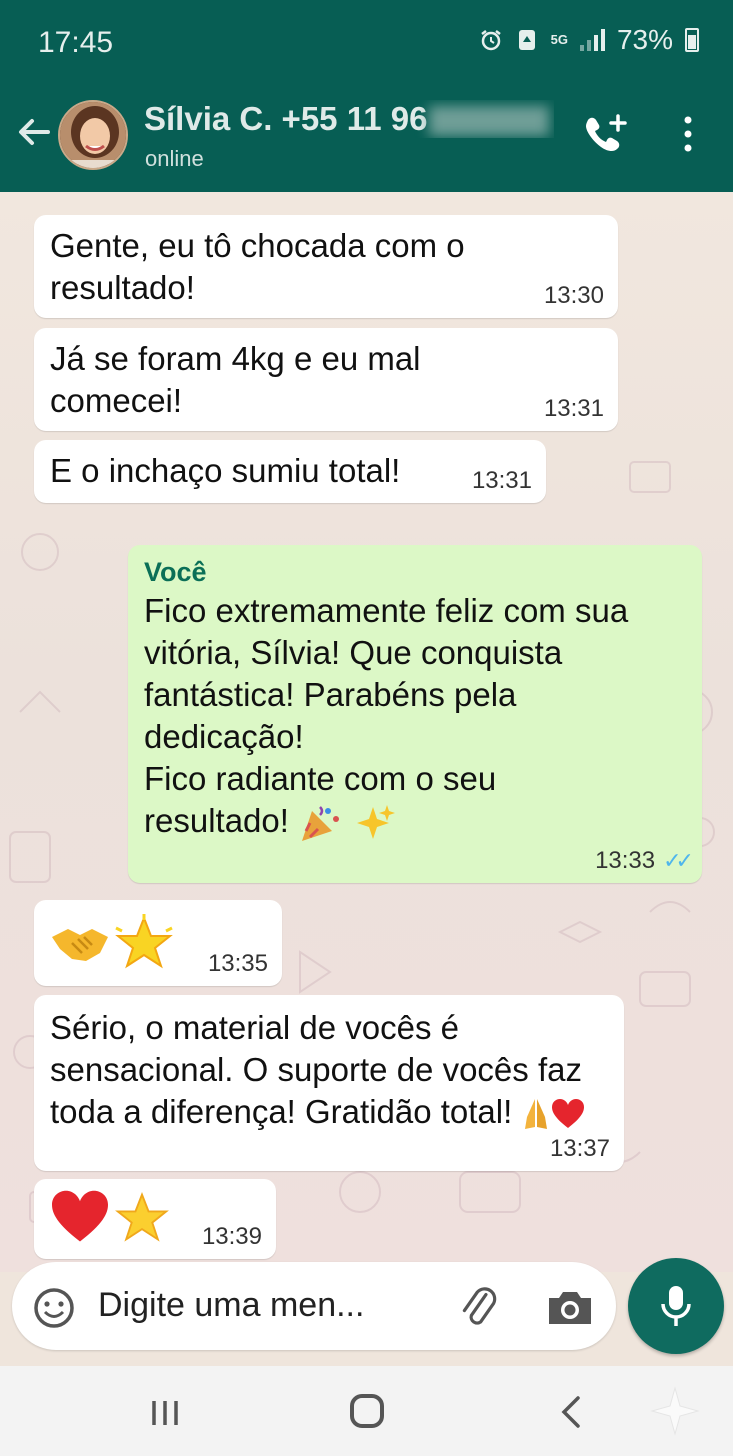 Image resolution: width=733 pixels, height=1456 pixels. I want to click on glowing-star-icon, so click(144, 941).